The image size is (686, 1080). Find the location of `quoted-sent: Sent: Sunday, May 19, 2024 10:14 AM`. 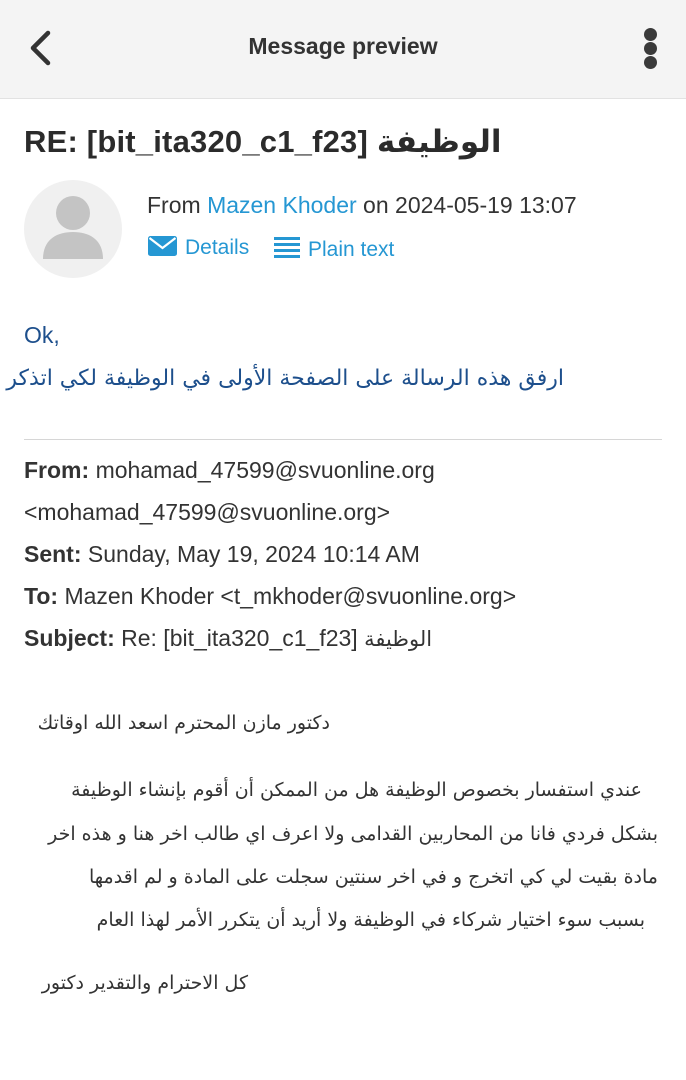

quoted-sent: Sent: Sunday, May 19, 2024 10:14 AM is located at coordinates (222, 554).